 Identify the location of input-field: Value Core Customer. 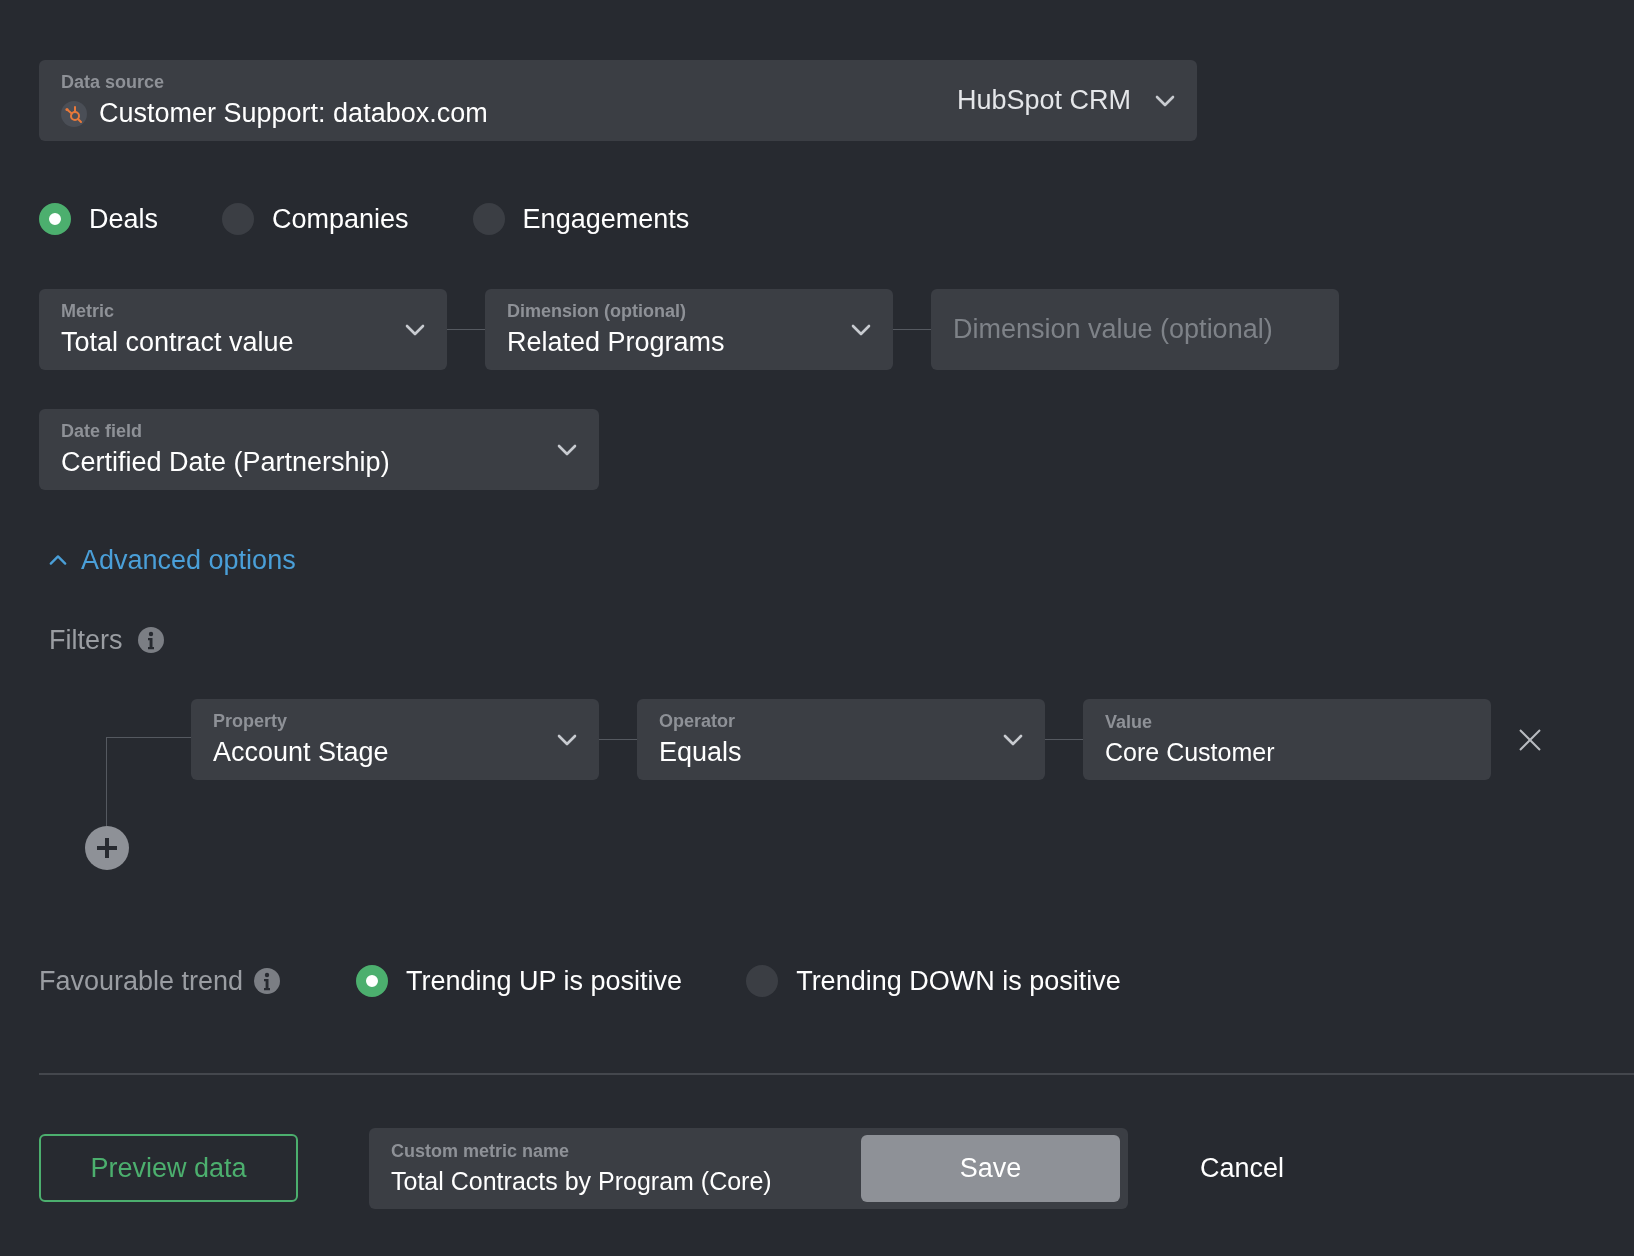
(1287, 739).